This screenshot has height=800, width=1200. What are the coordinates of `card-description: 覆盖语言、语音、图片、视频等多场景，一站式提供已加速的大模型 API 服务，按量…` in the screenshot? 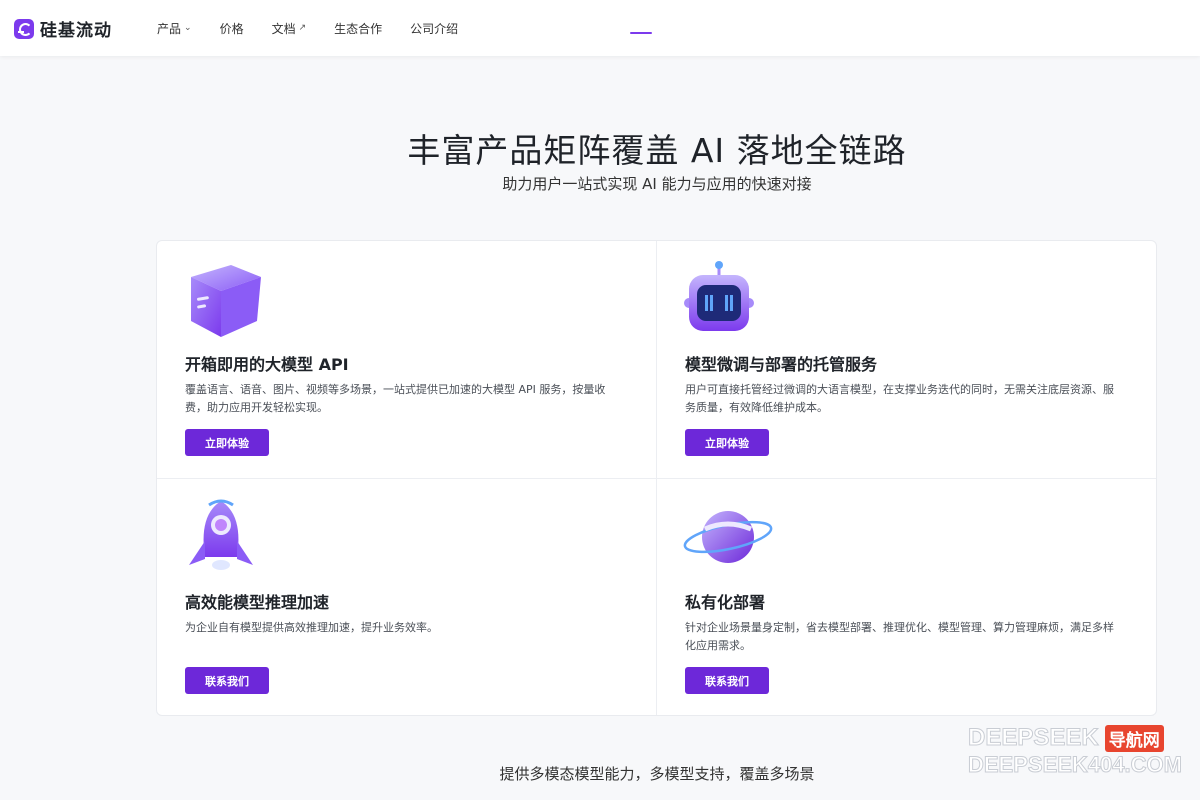 It's located at (395, 398).